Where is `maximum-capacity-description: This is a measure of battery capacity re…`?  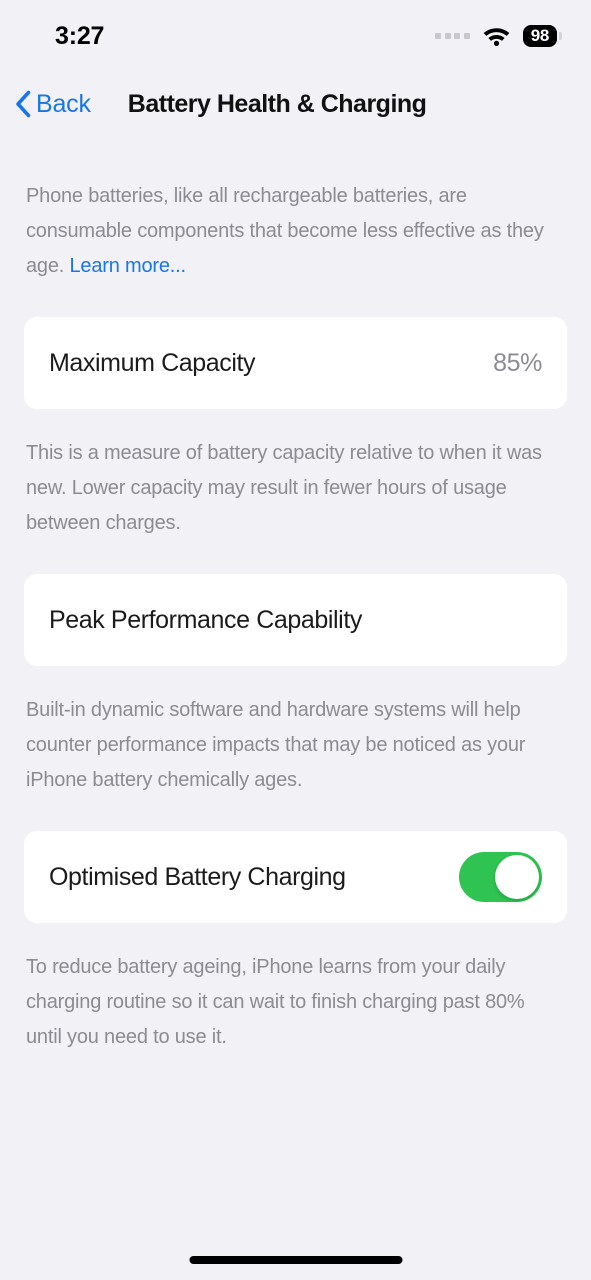
maximum-capacity-description: This is a measure of battery capacity re… is located at coordinates (284, 488).